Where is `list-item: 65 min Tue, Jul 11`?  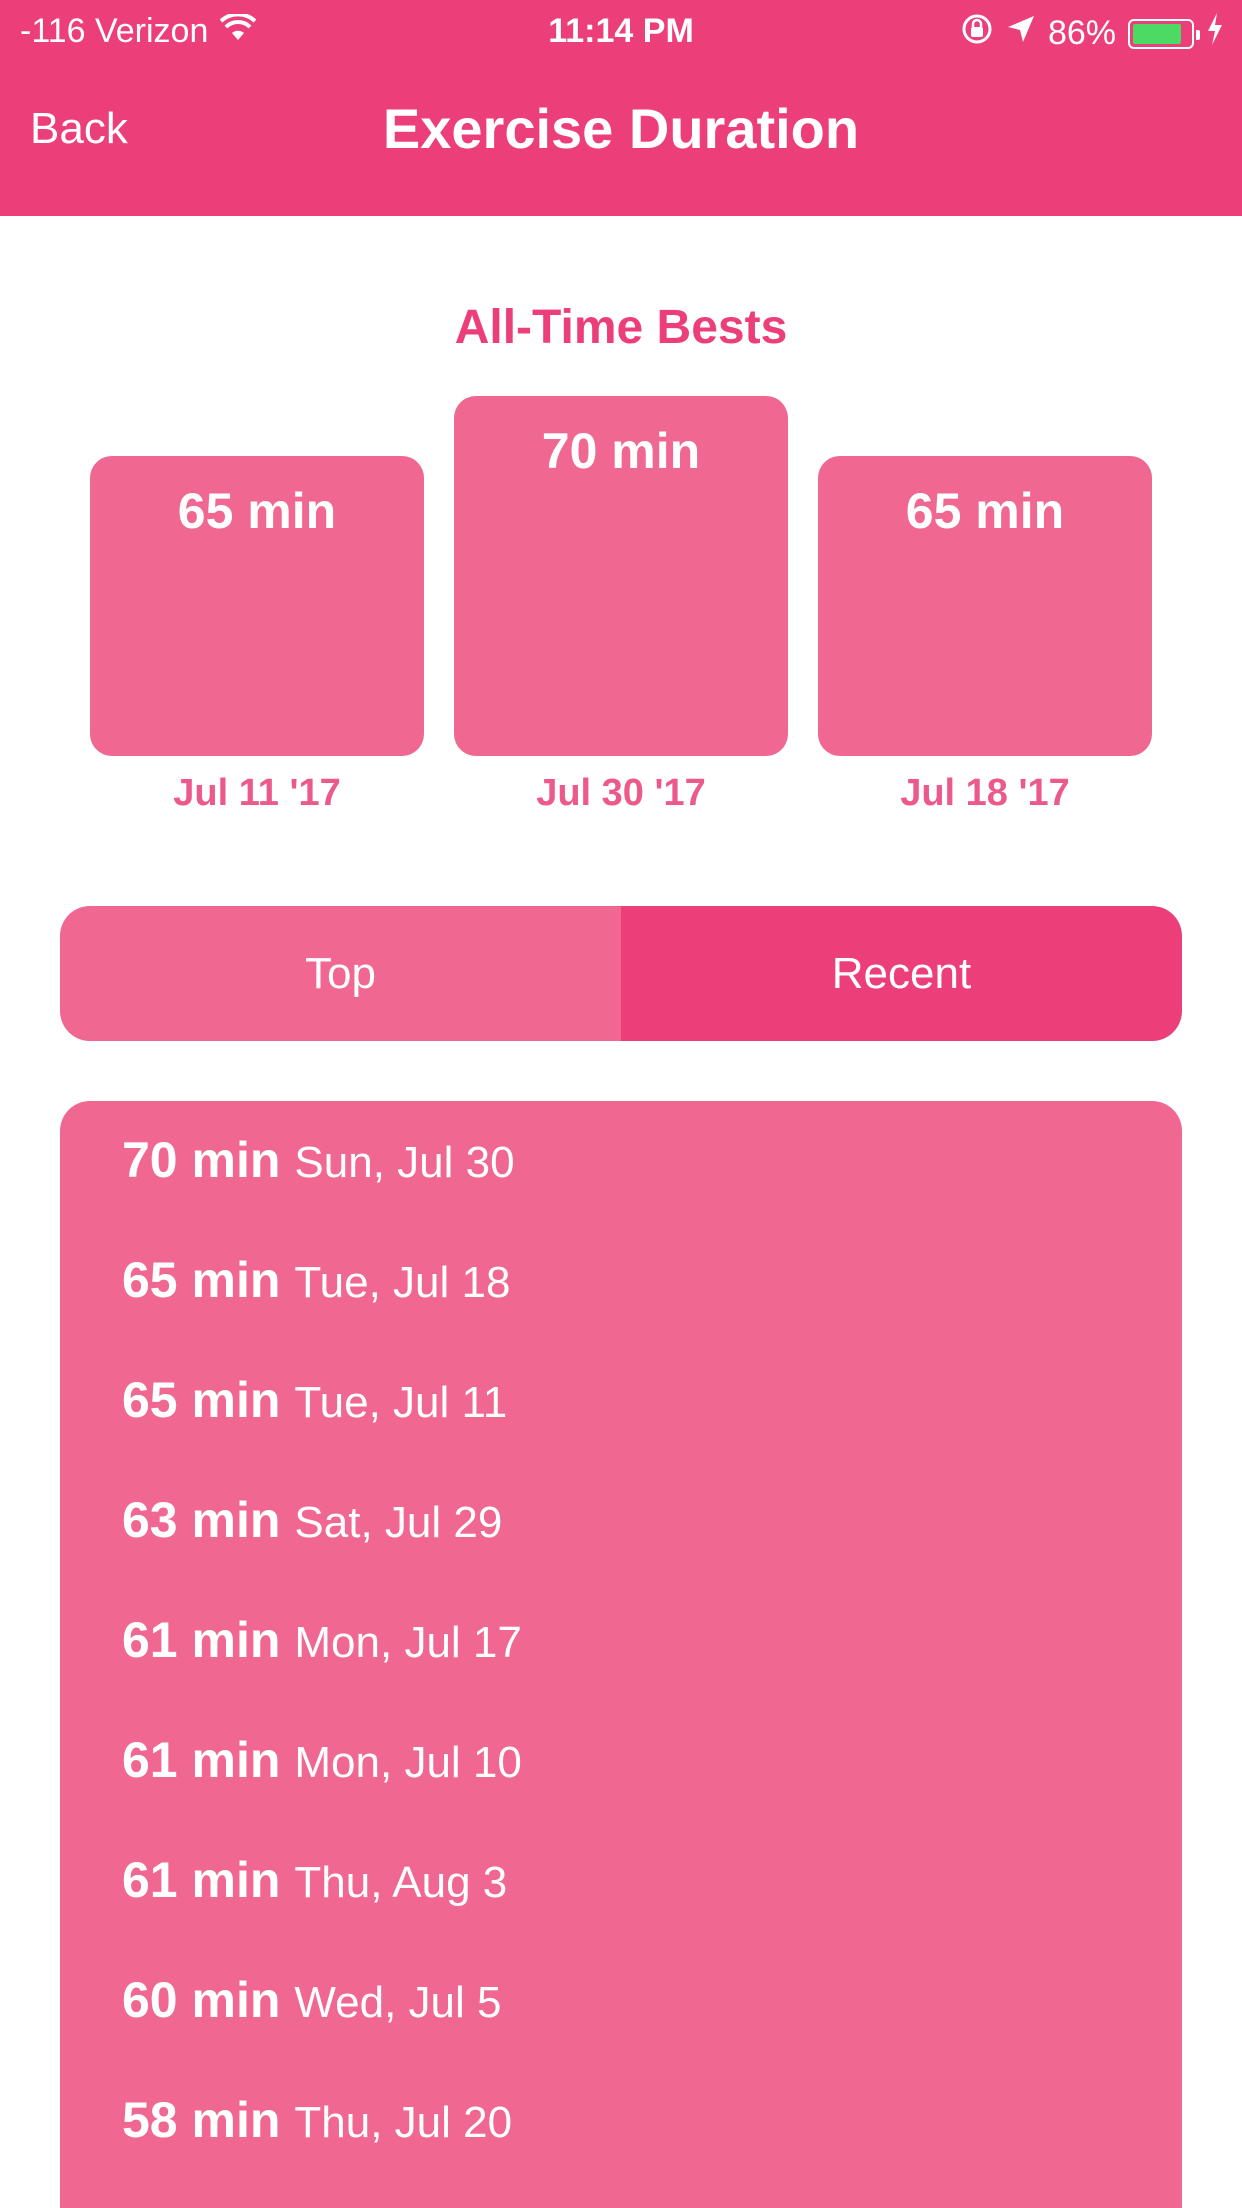 list-item: 65 min Tue, Jul 11 is located at coordinates (314, 1411).